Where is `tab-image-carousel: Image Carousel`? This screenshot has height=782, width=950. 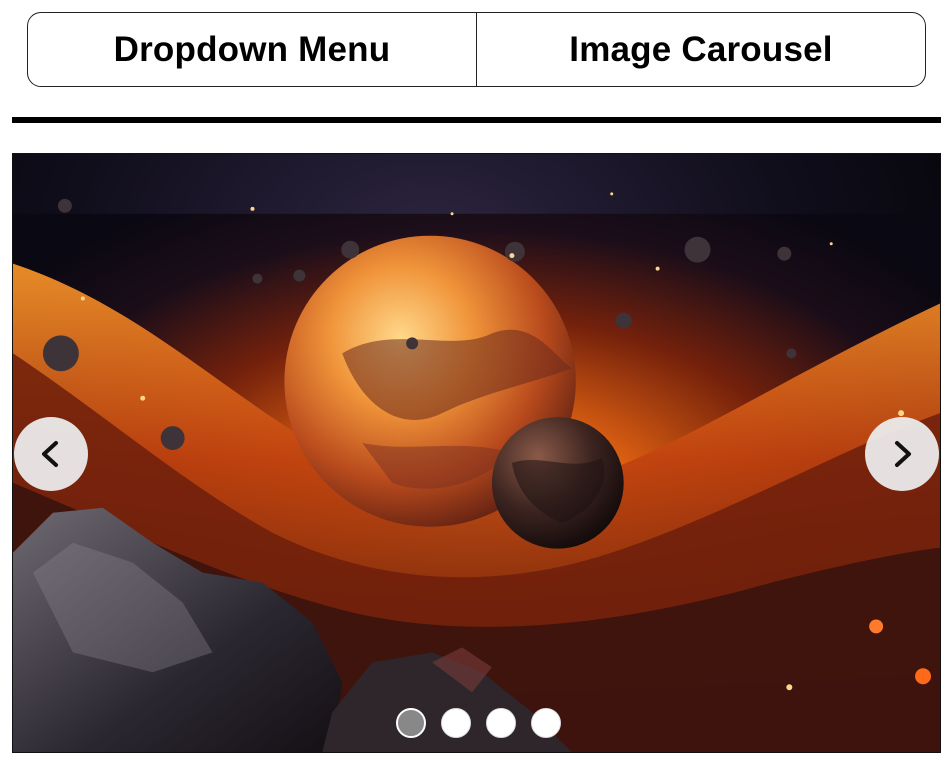 tab-image-carousel: Image Carousel is located at coordinates (700, 49).